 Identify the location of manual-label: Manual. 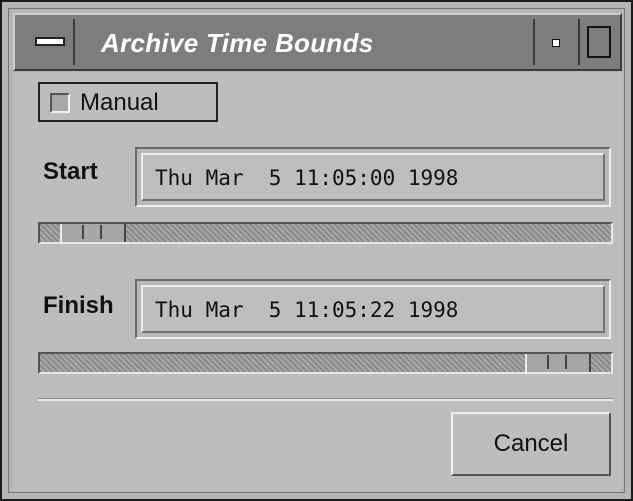
(119, 102).